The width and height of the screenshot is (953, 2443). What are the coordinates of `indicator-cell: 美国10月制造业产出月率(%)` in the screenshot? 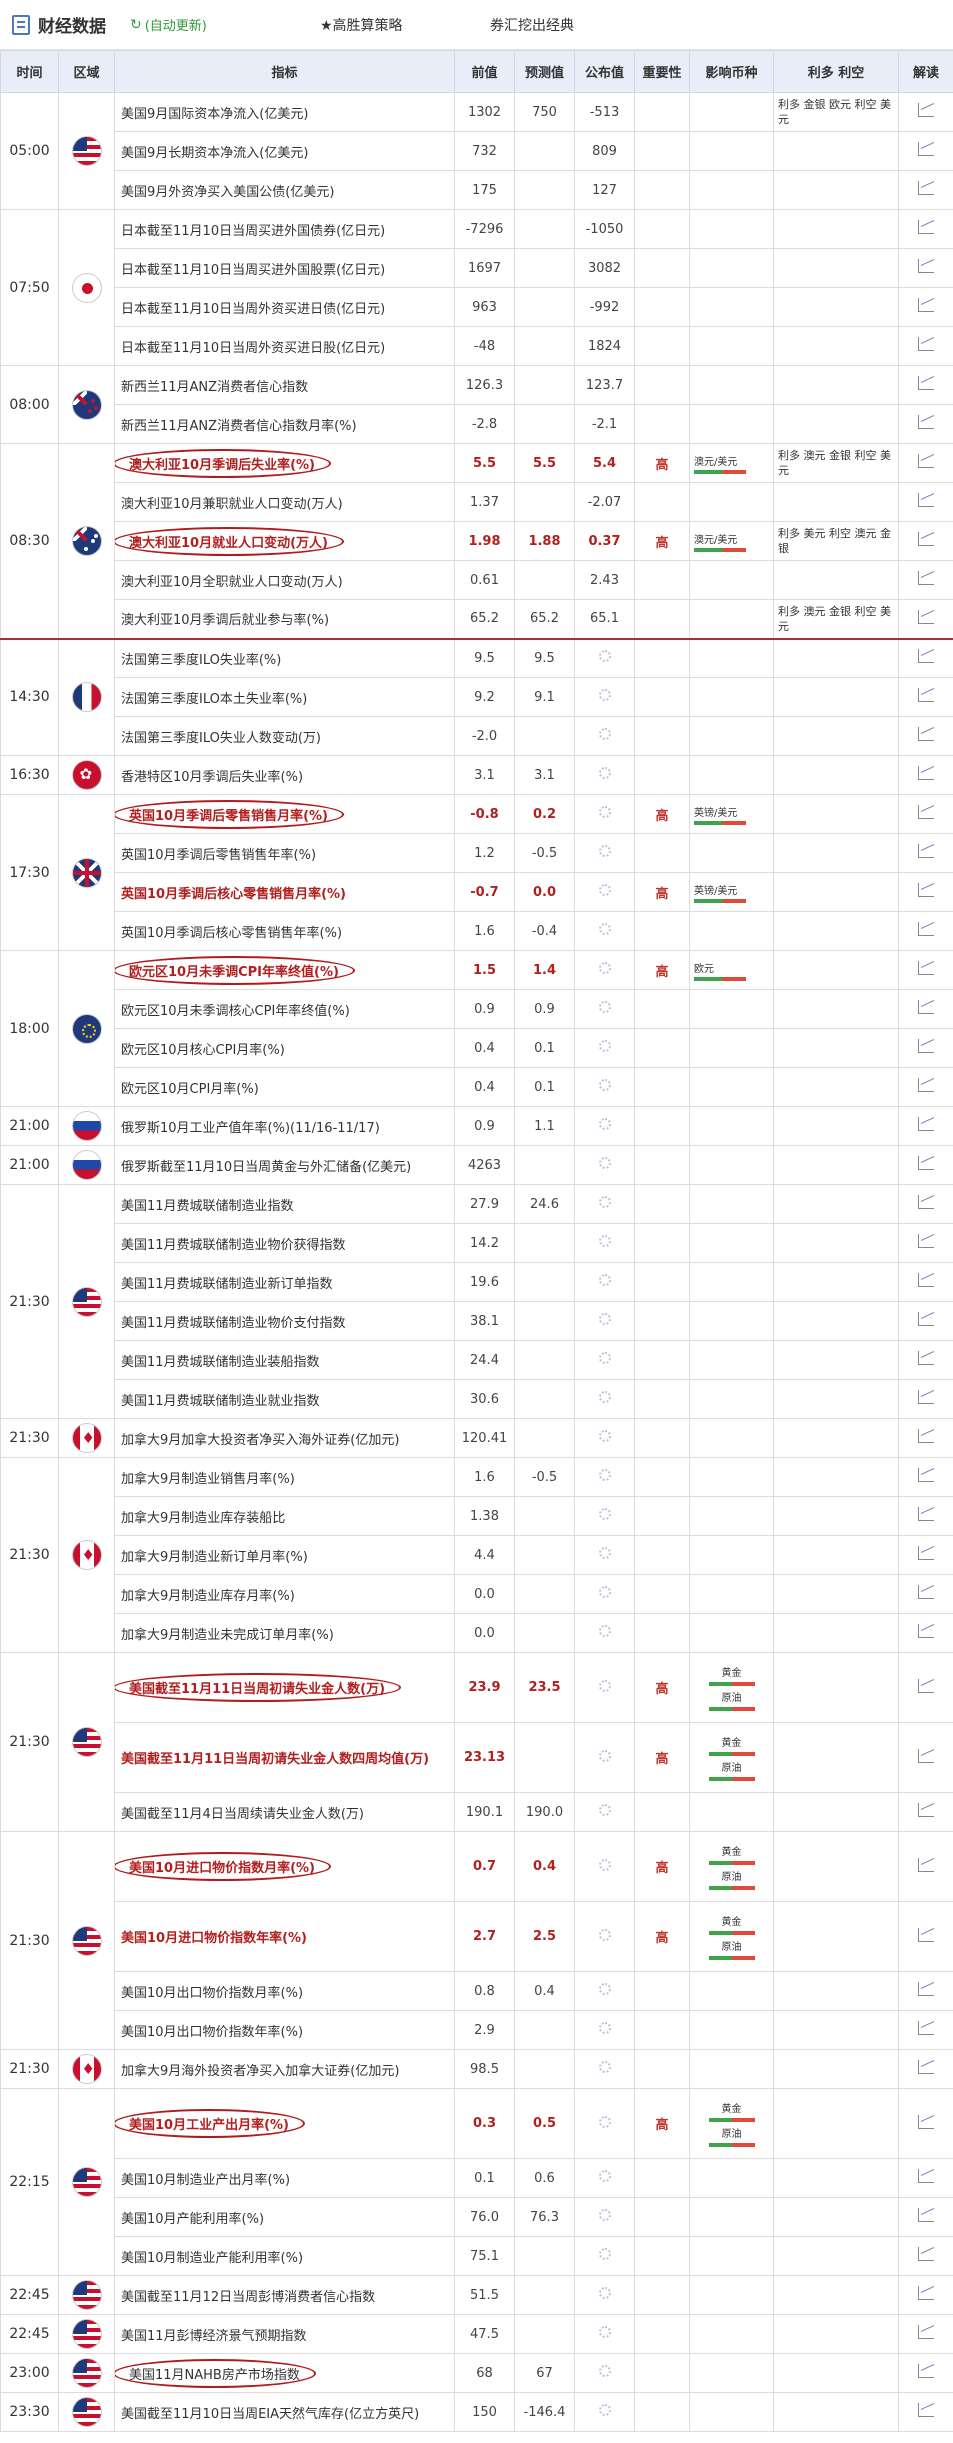 It's located at (284, 2178).